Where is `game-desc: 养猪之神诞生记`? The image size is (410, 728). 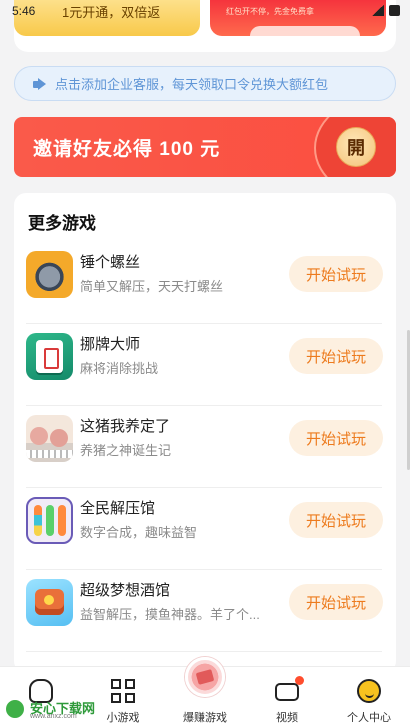 game-desc: 养猪之神诞生记 is located at coordinates (126, 450).